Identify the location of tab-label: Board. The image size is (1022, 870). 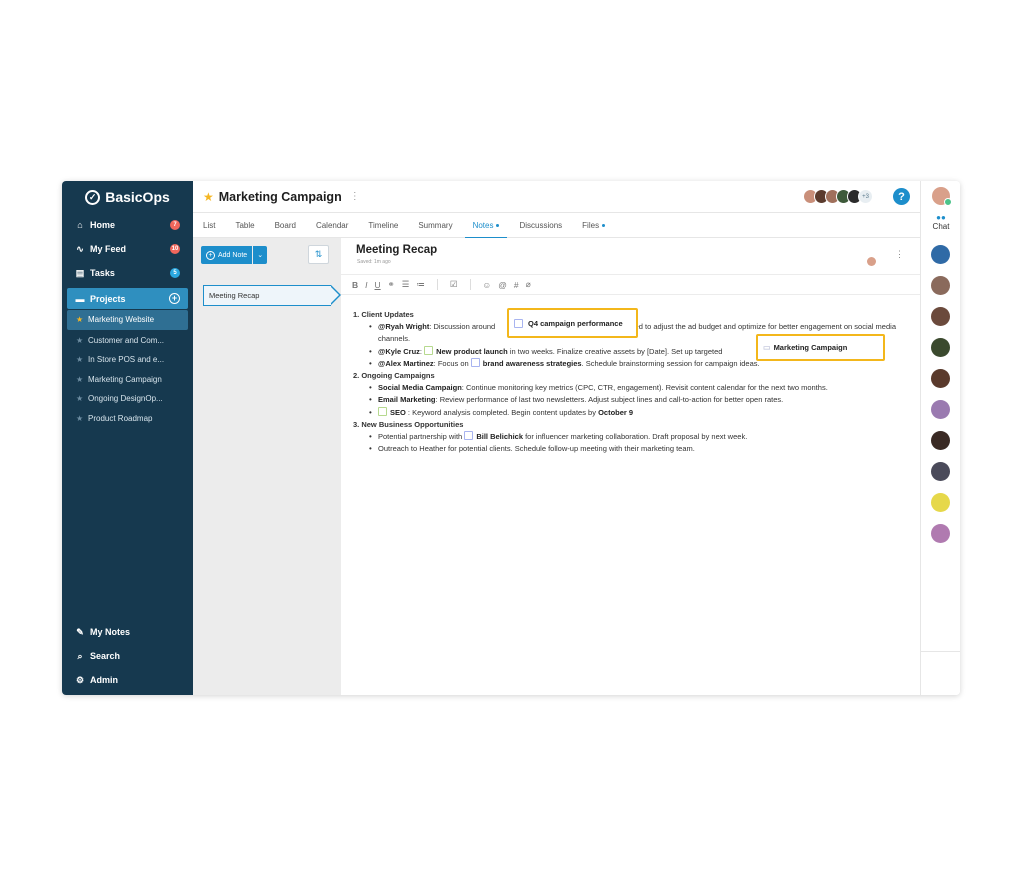
(285, 225).